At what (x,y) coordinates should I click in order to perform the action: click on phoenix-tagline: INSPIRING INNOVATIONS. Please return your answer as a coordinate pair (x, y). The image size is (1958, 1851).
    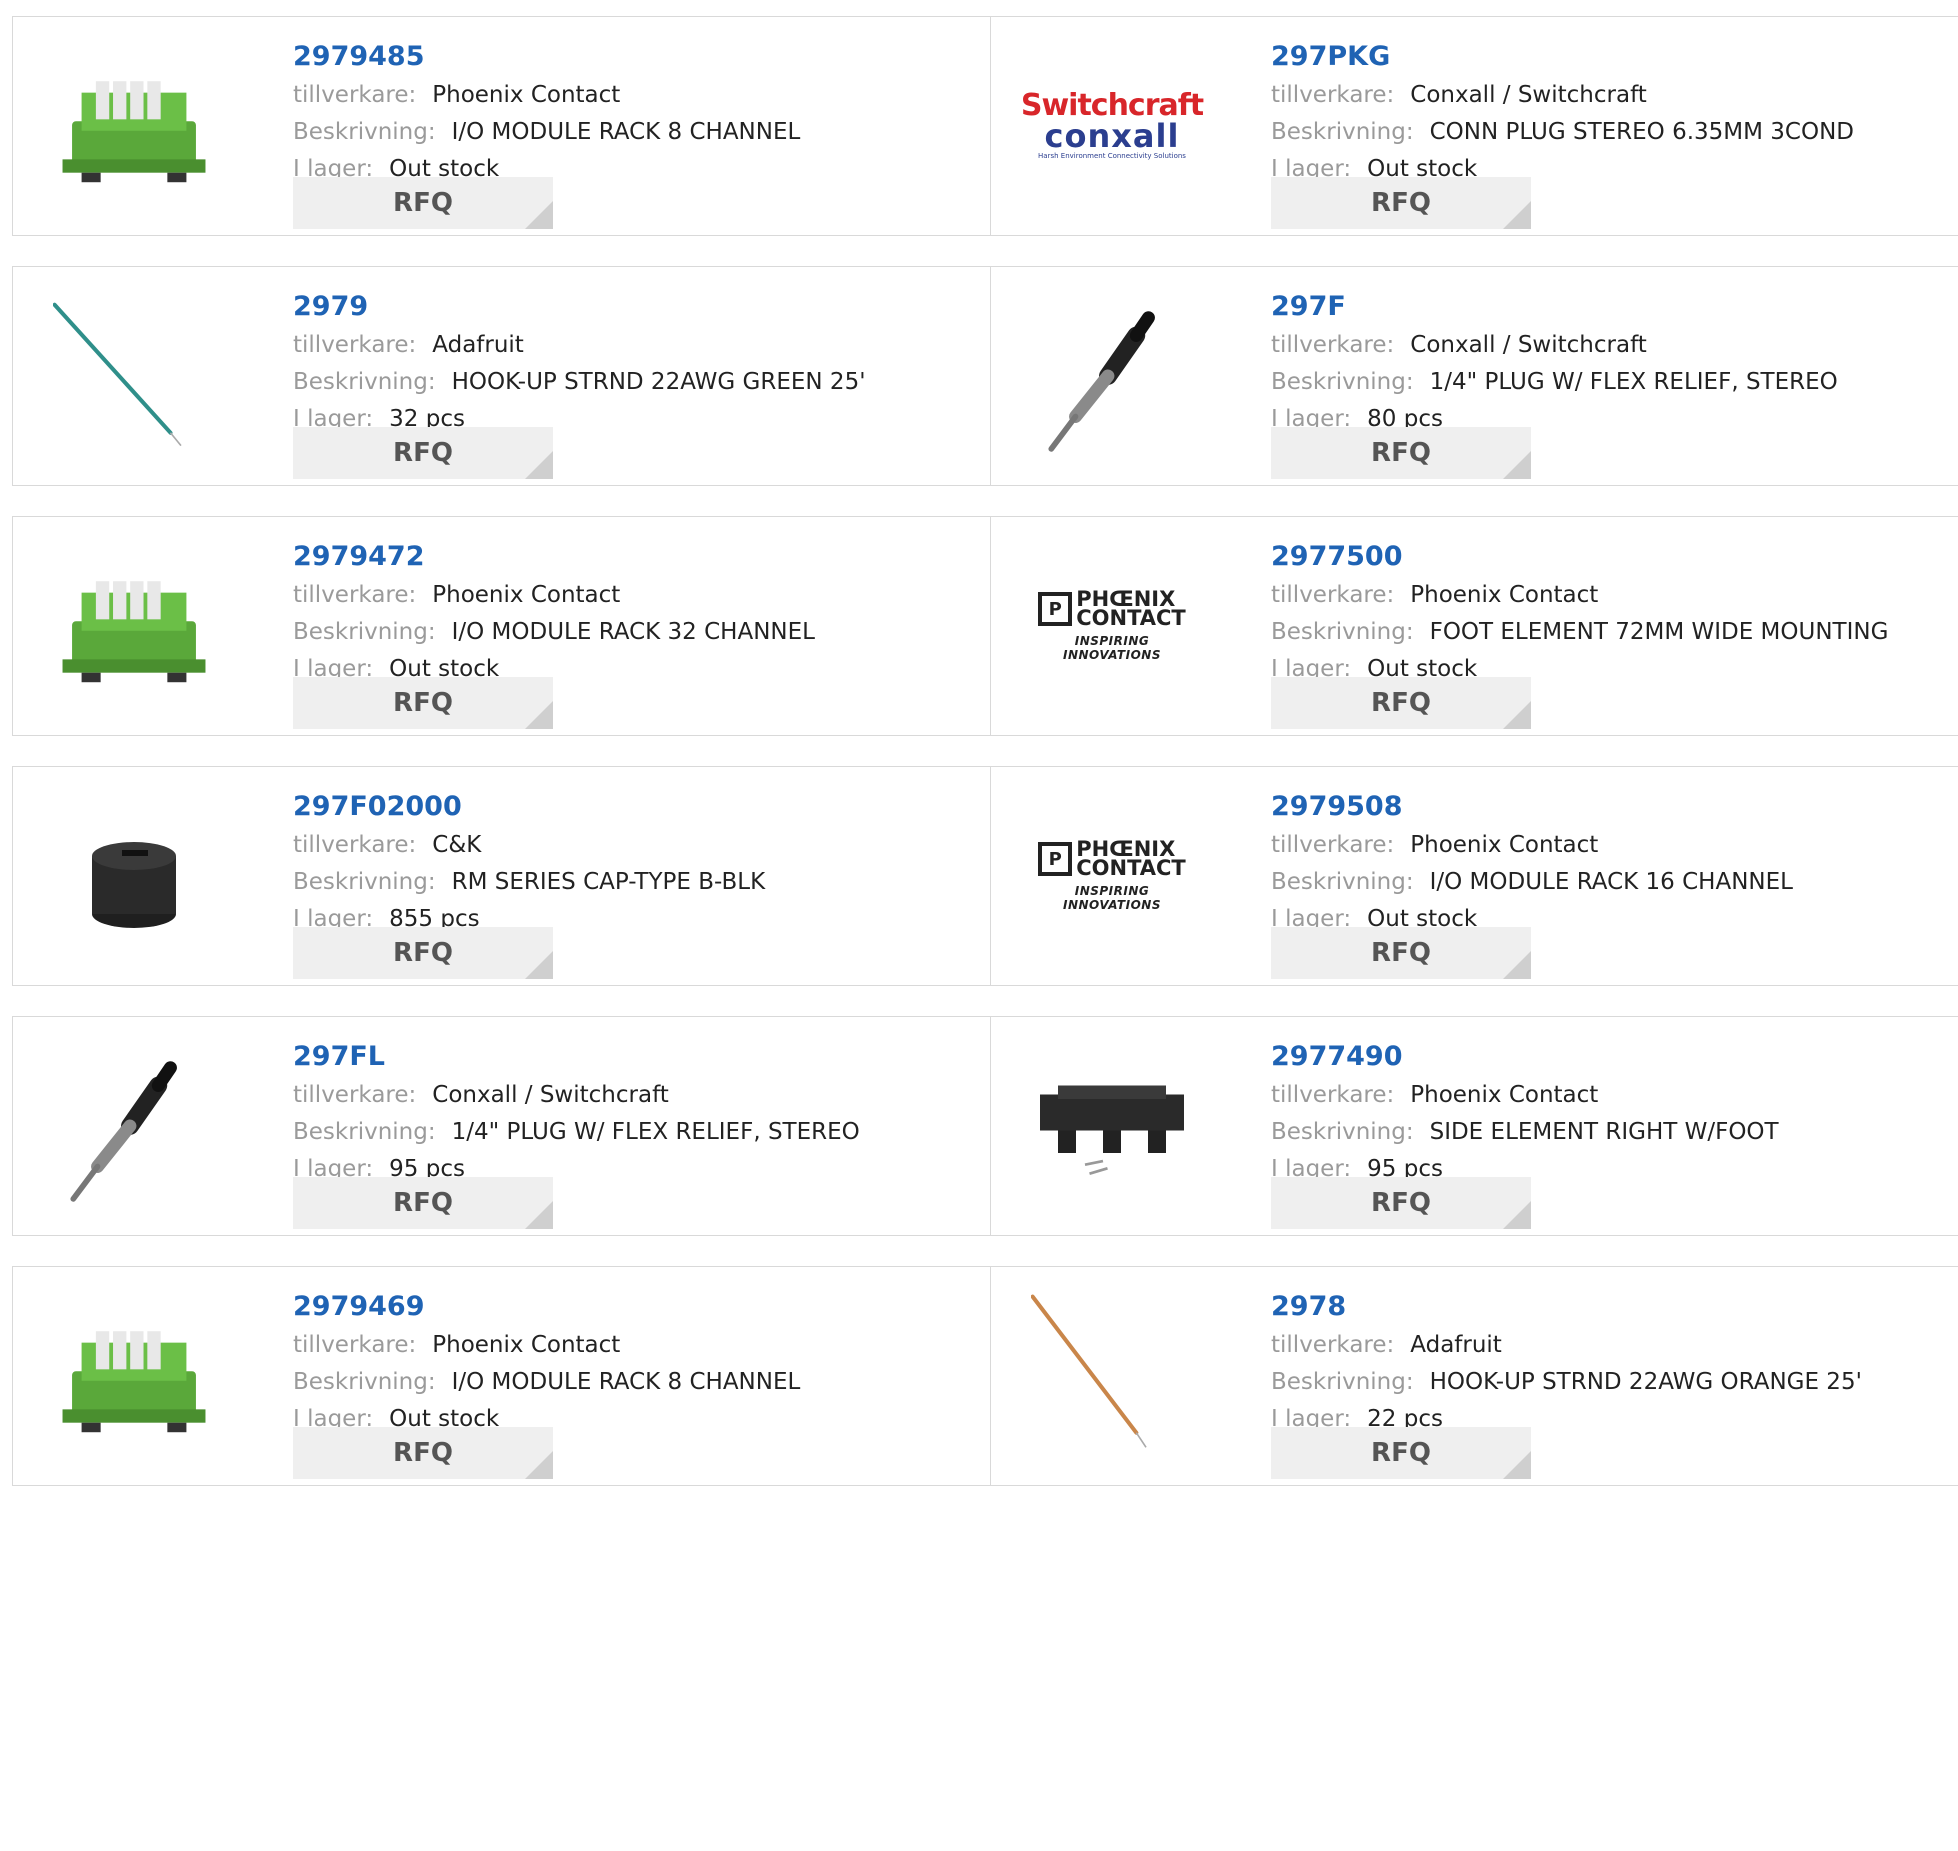
    Looking at the image, I should click on (1112, 648).